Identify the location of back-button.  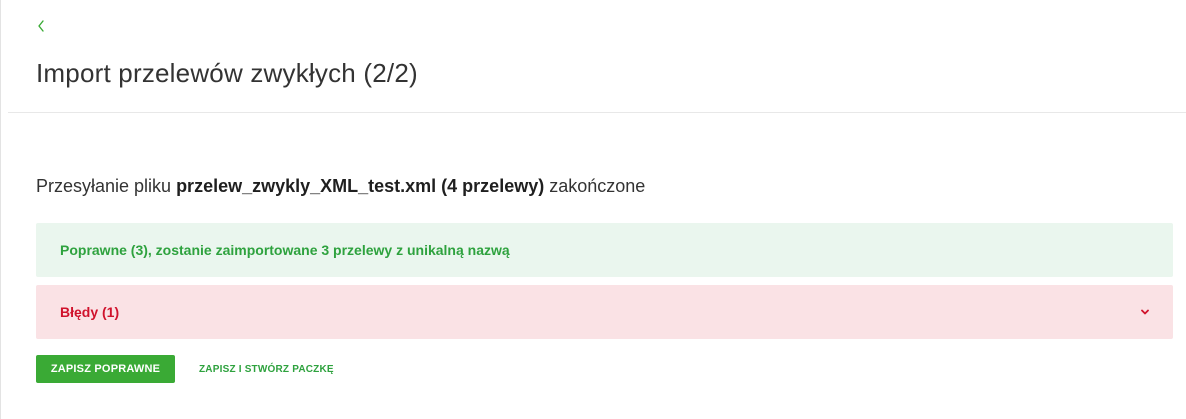
(43, 27).